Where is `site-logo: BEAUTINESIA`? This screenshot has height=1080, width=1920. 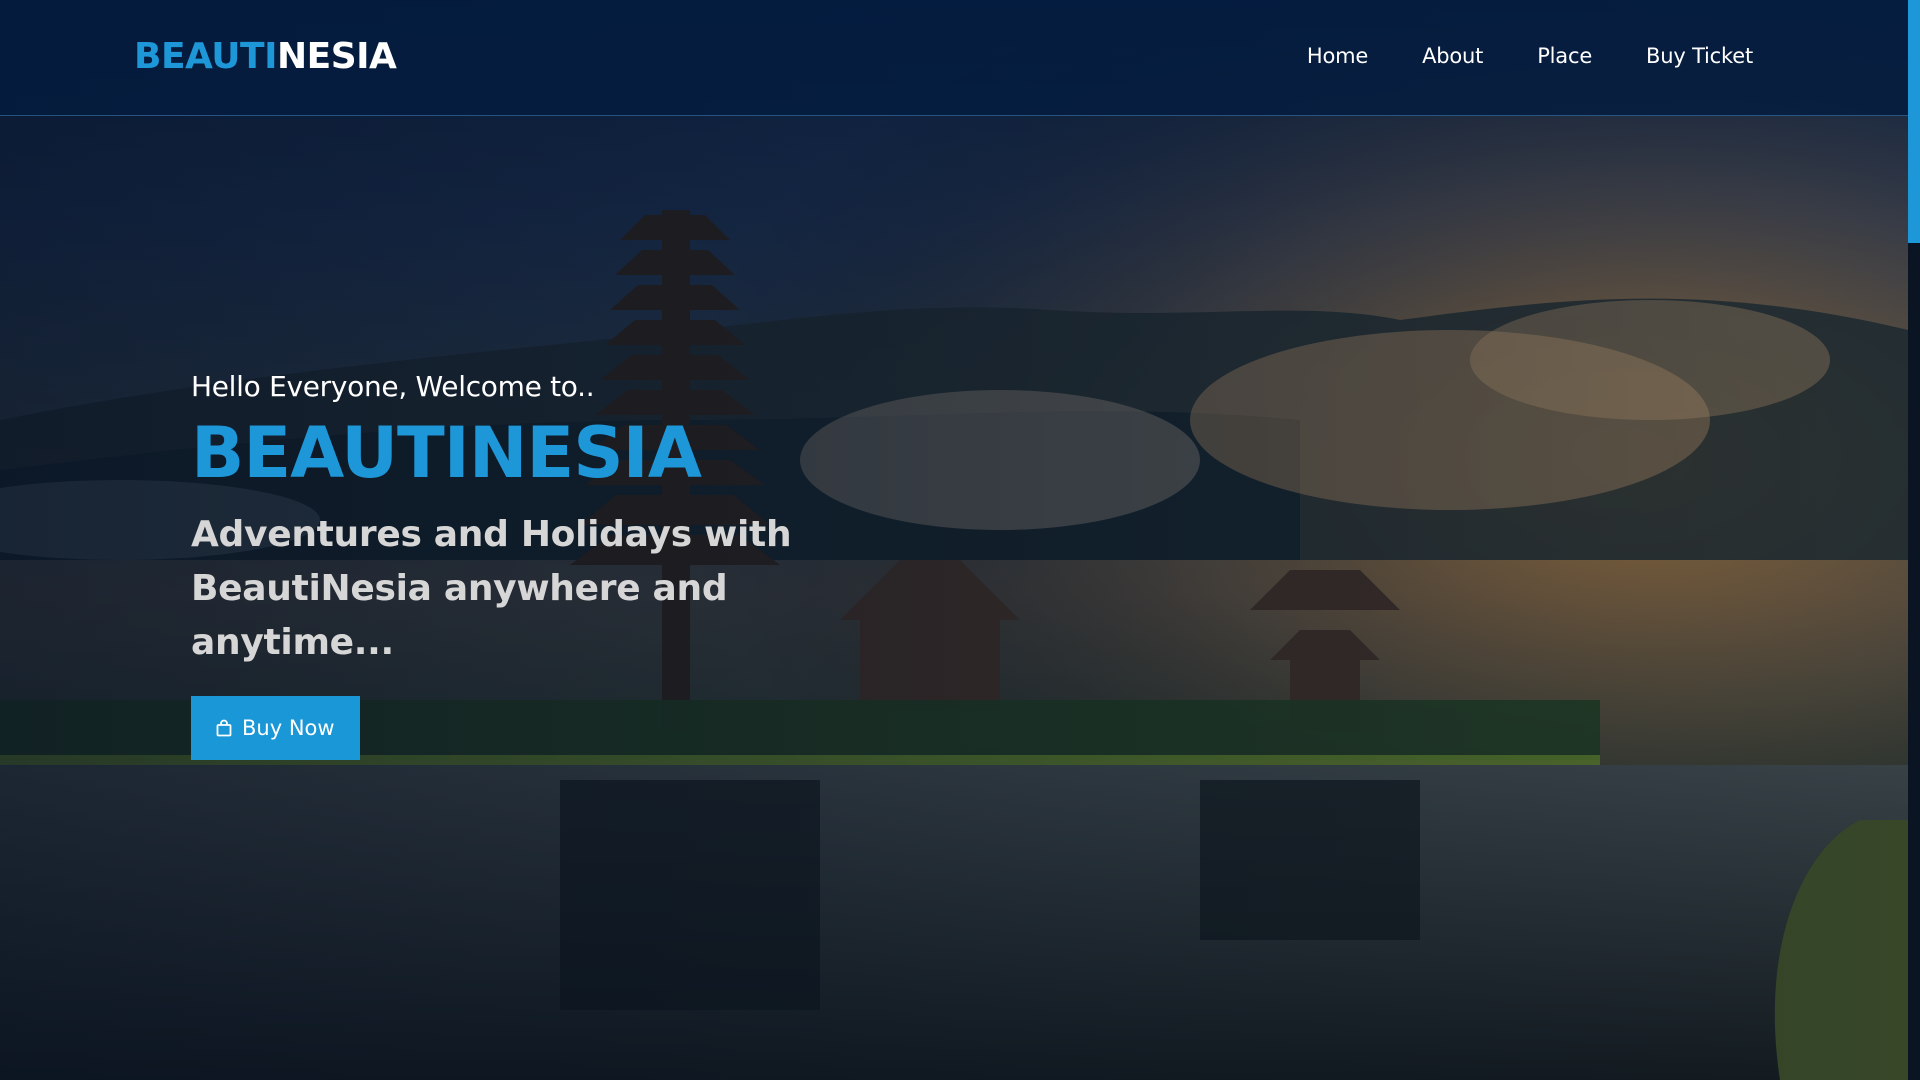 site-logo: BEAUTINESIA is located at coordinates (265, 56).